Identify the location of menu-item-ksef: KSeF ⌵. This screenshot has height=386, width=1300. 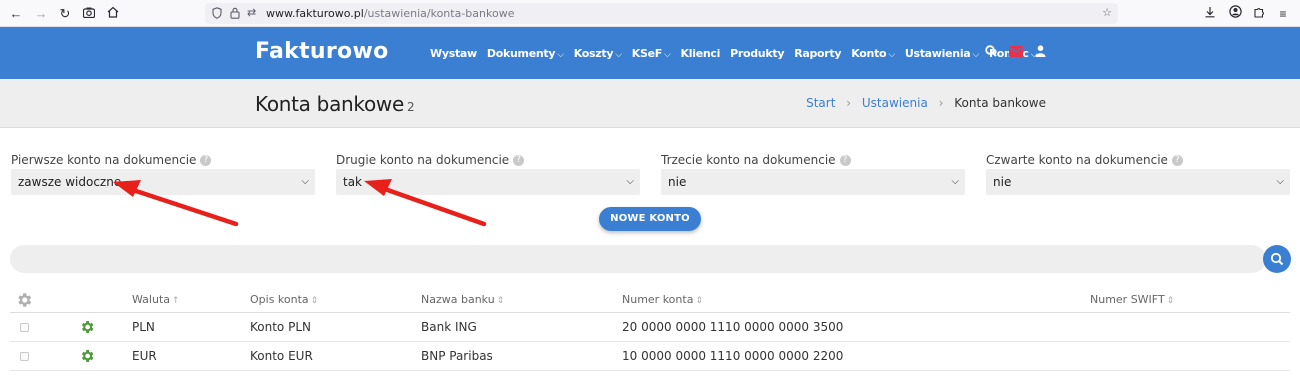
(651, 53).